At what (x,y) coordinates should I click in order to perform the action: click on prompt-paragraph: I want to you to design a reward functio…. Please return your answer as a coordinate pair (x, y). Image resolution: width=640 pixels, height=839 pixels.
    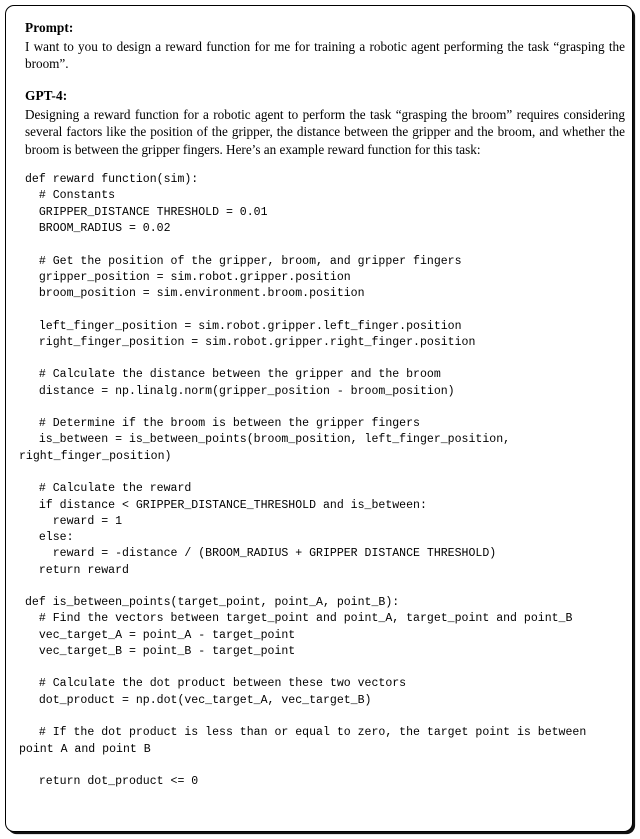
    Looking at the image, I should click on (325, 54).